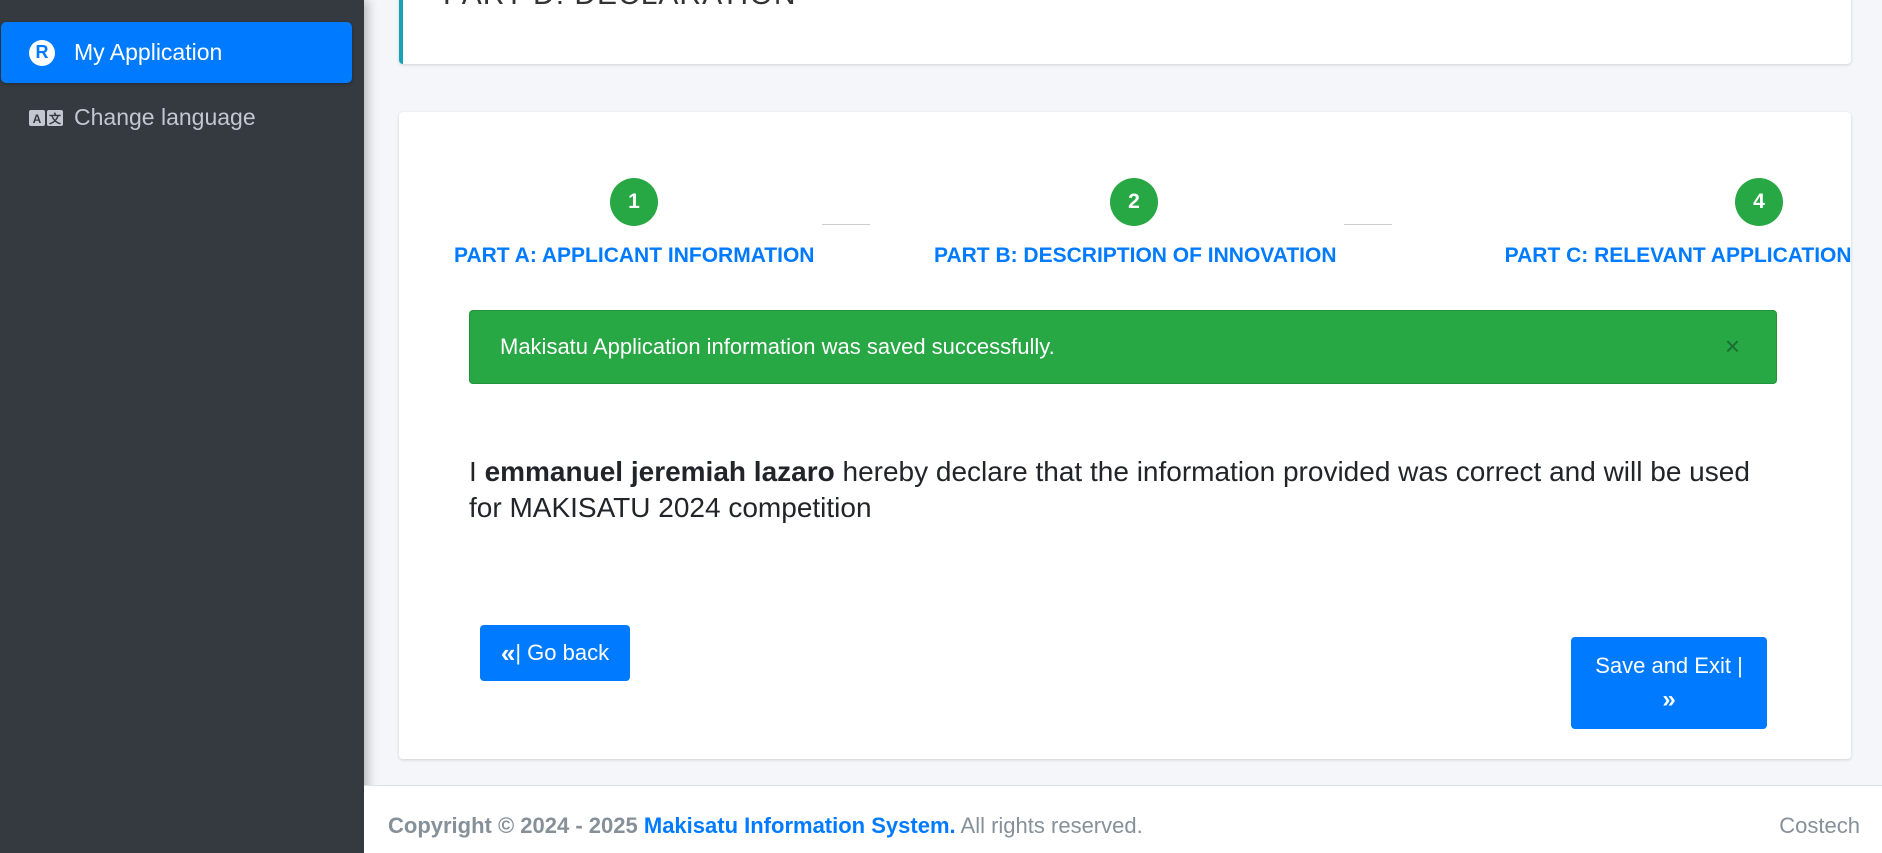 The width and height of the screenshot is (1882, 853). I want to click on sidebar-item-my-application: R My Application, so click(176, 52).